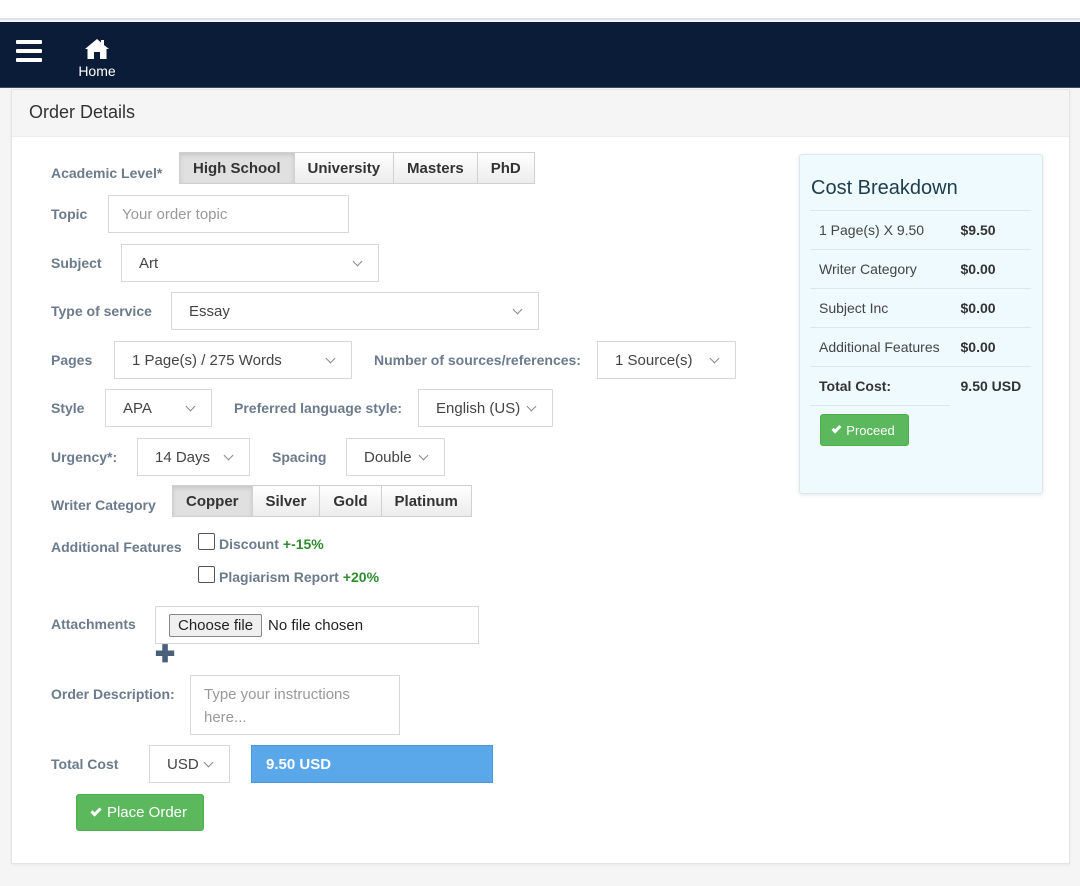  I want to click on type-of-service-label: Type of service, so click(101, 311).